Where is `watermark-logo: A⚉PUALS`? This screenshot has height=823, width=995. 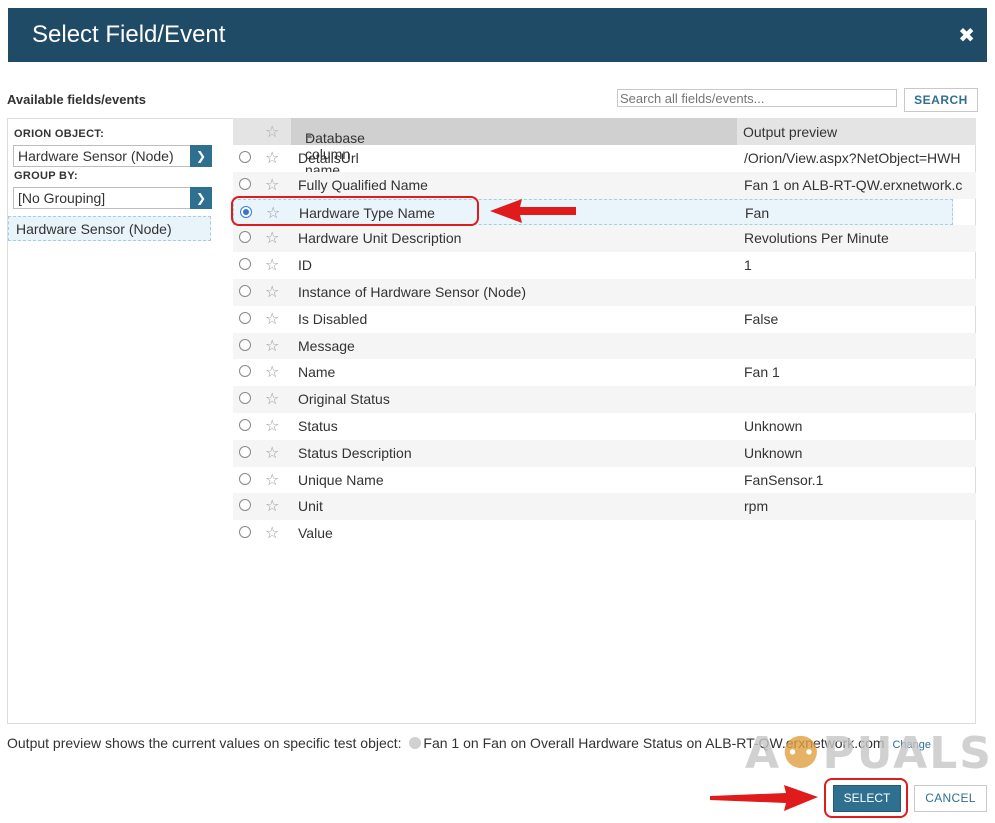
watermark-logo: A⚉PUALS is located at coordinates (869, 753).